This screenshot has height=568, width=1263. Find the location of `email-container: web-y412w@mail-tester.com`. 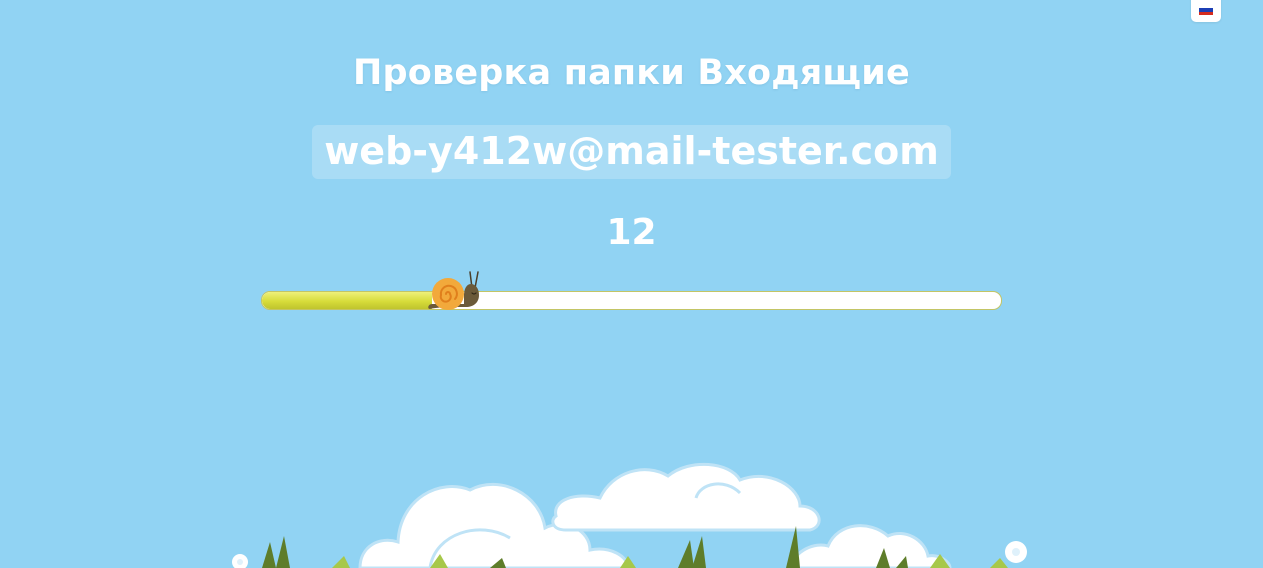

email-container: web-y412w@mail-tester.com is located at coordinates (631, 152).